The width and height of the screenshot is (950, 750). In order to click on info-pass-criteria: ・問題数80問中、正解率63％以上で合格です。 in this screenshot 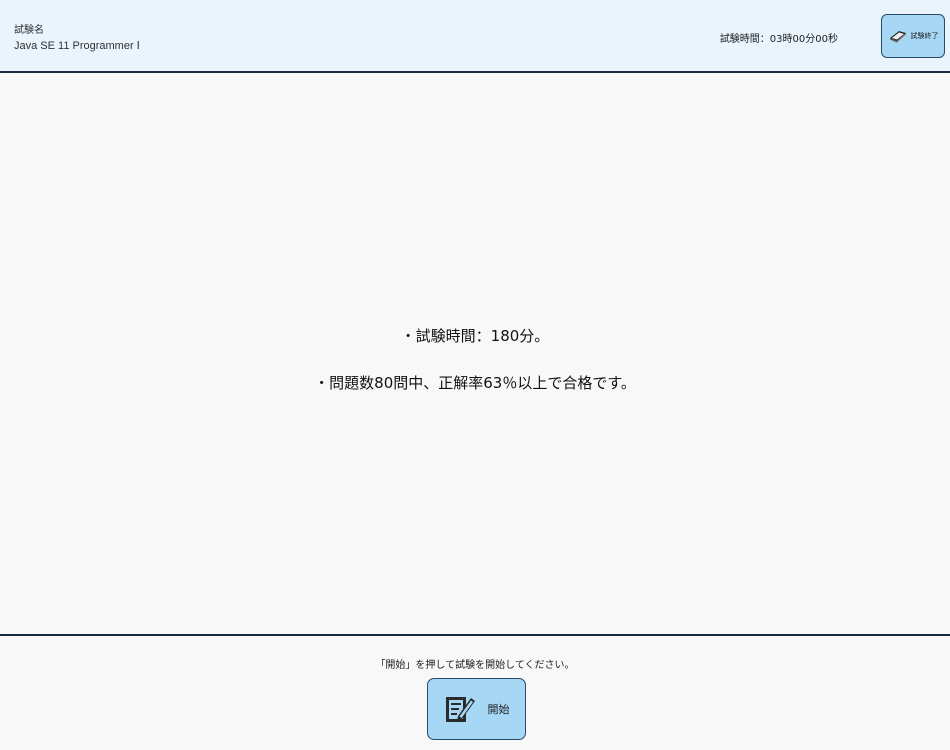, I will do `click(475, 383)`.